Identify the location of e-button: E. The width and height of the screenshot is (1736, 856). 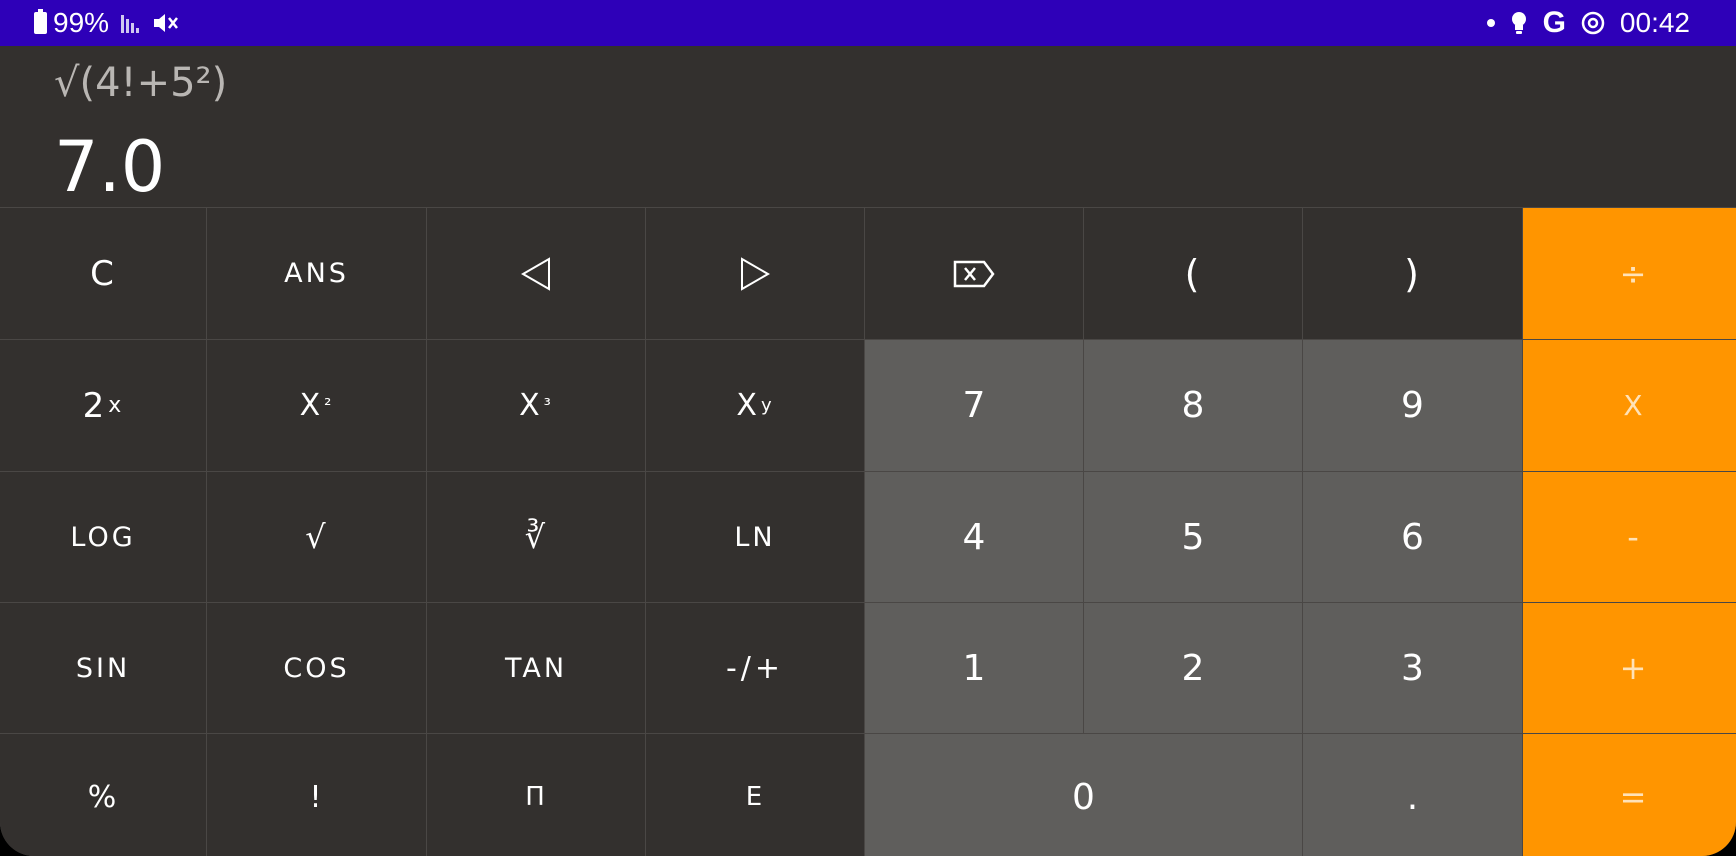
(755, 795).